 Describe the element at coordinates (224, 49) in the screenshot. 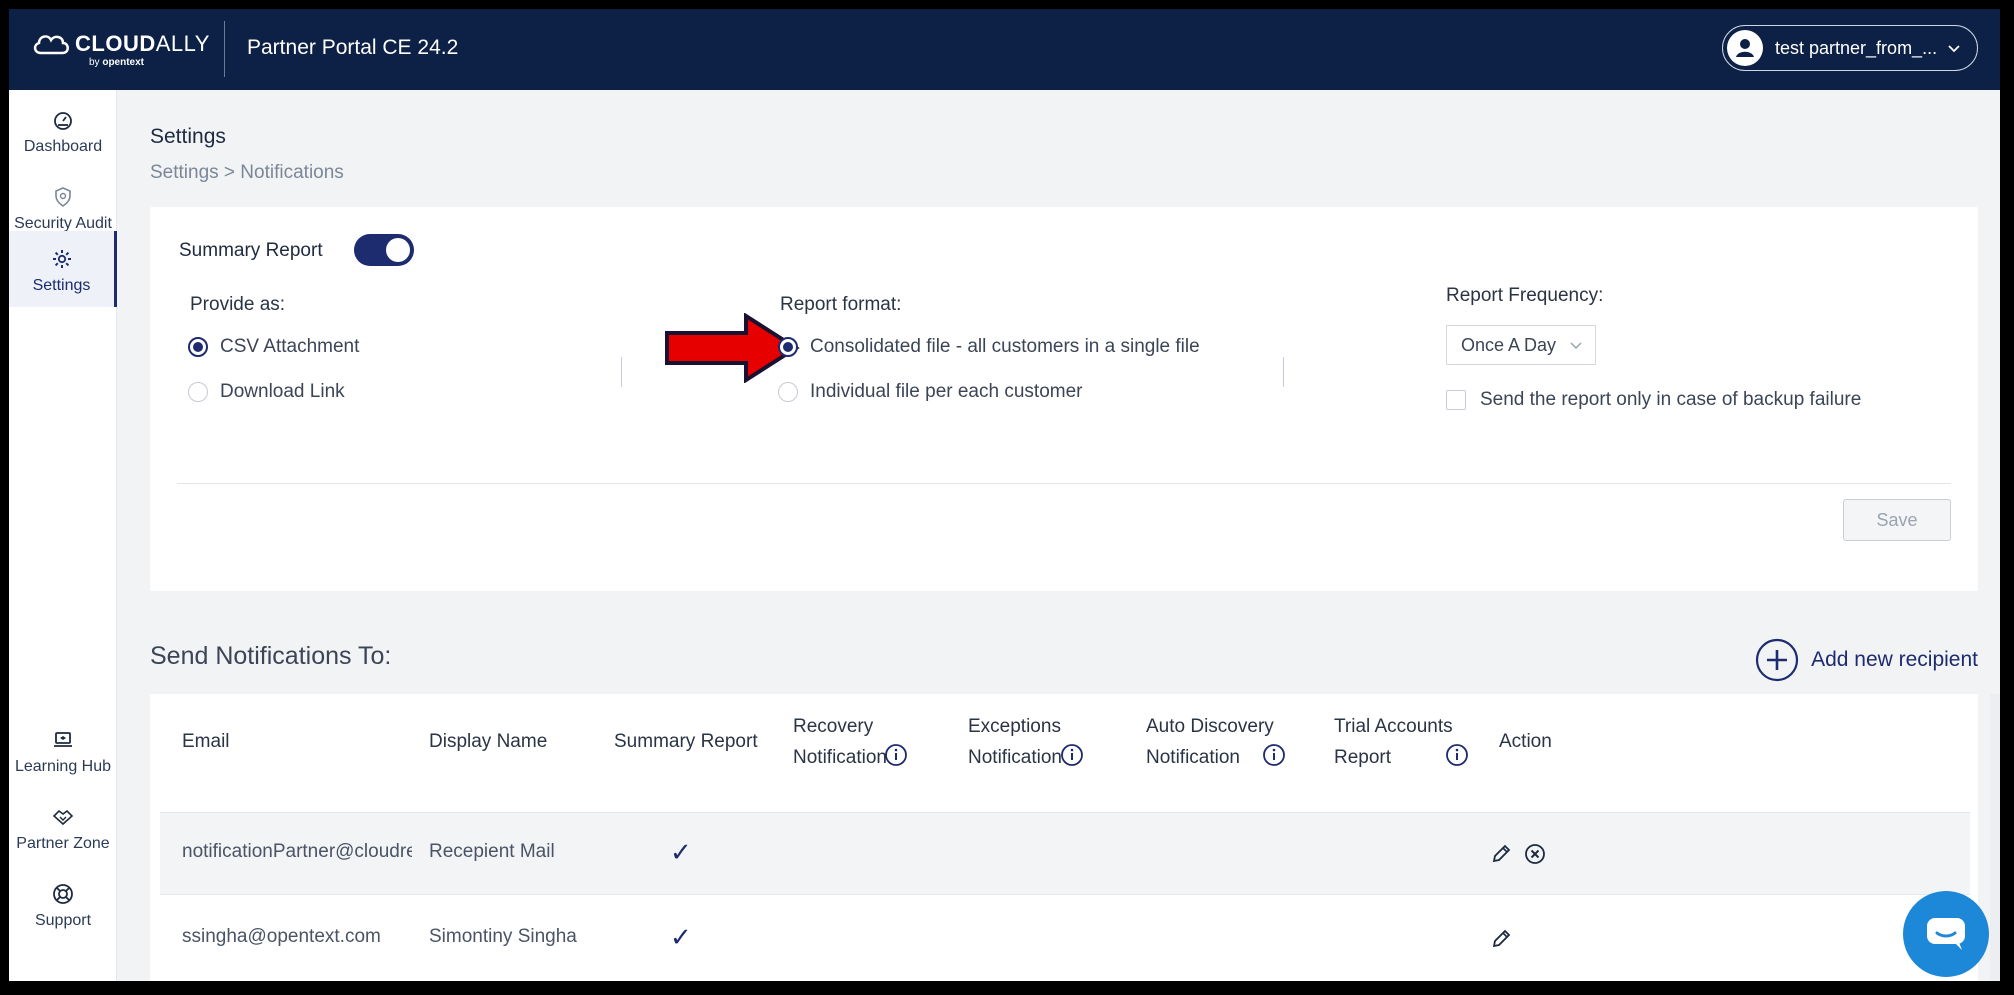

I see `header-divider` at that location.